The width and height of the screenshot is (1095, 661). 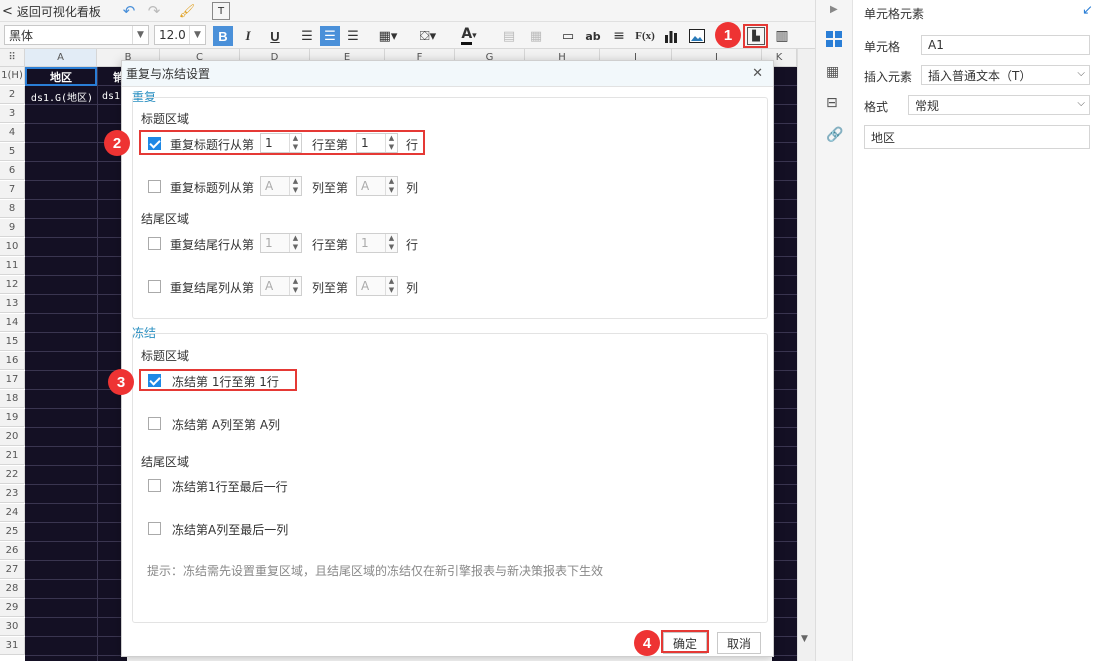 I want to click on collapse-arrow-icon: ▶, so click(x=834, y=9).